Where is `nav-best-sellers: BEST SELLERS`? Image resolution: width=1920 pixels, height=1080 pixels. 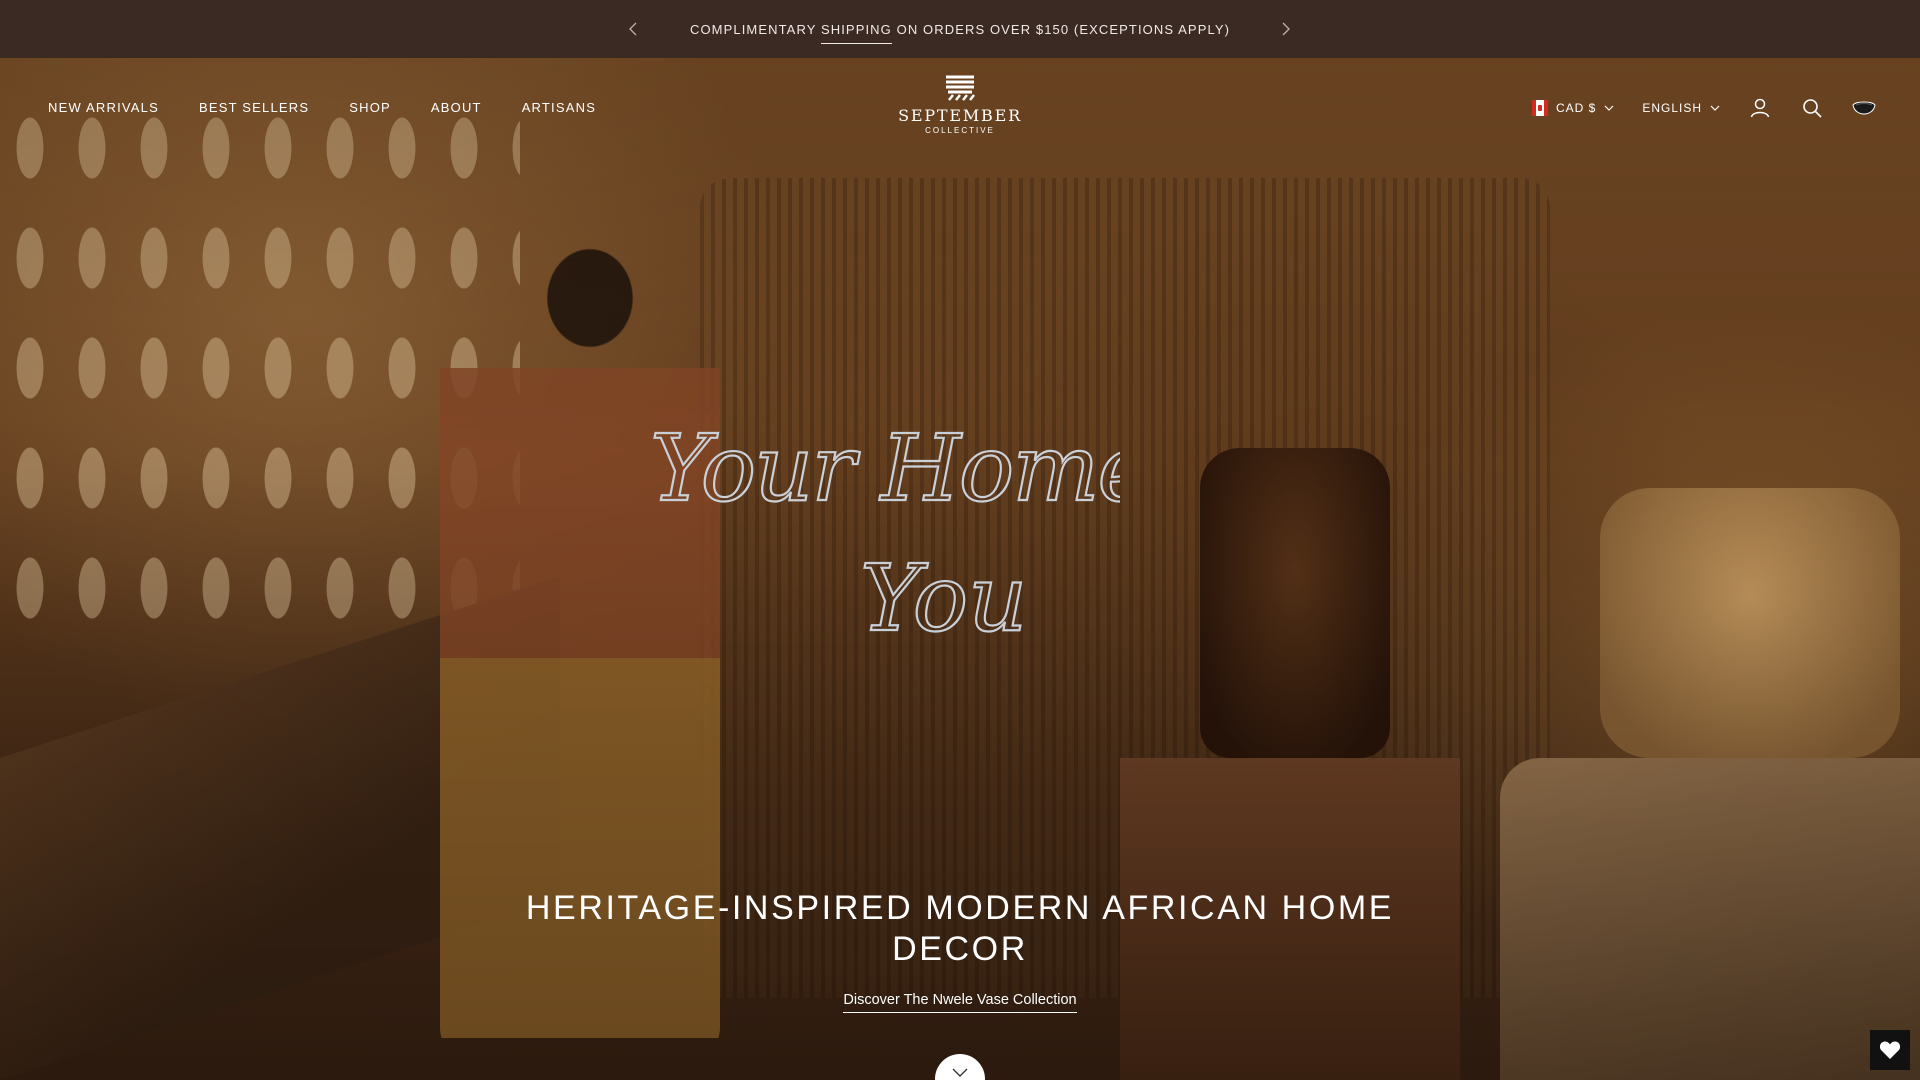 nav-best-sellers: BEST SELLERS is located at coordinates (254, 107).